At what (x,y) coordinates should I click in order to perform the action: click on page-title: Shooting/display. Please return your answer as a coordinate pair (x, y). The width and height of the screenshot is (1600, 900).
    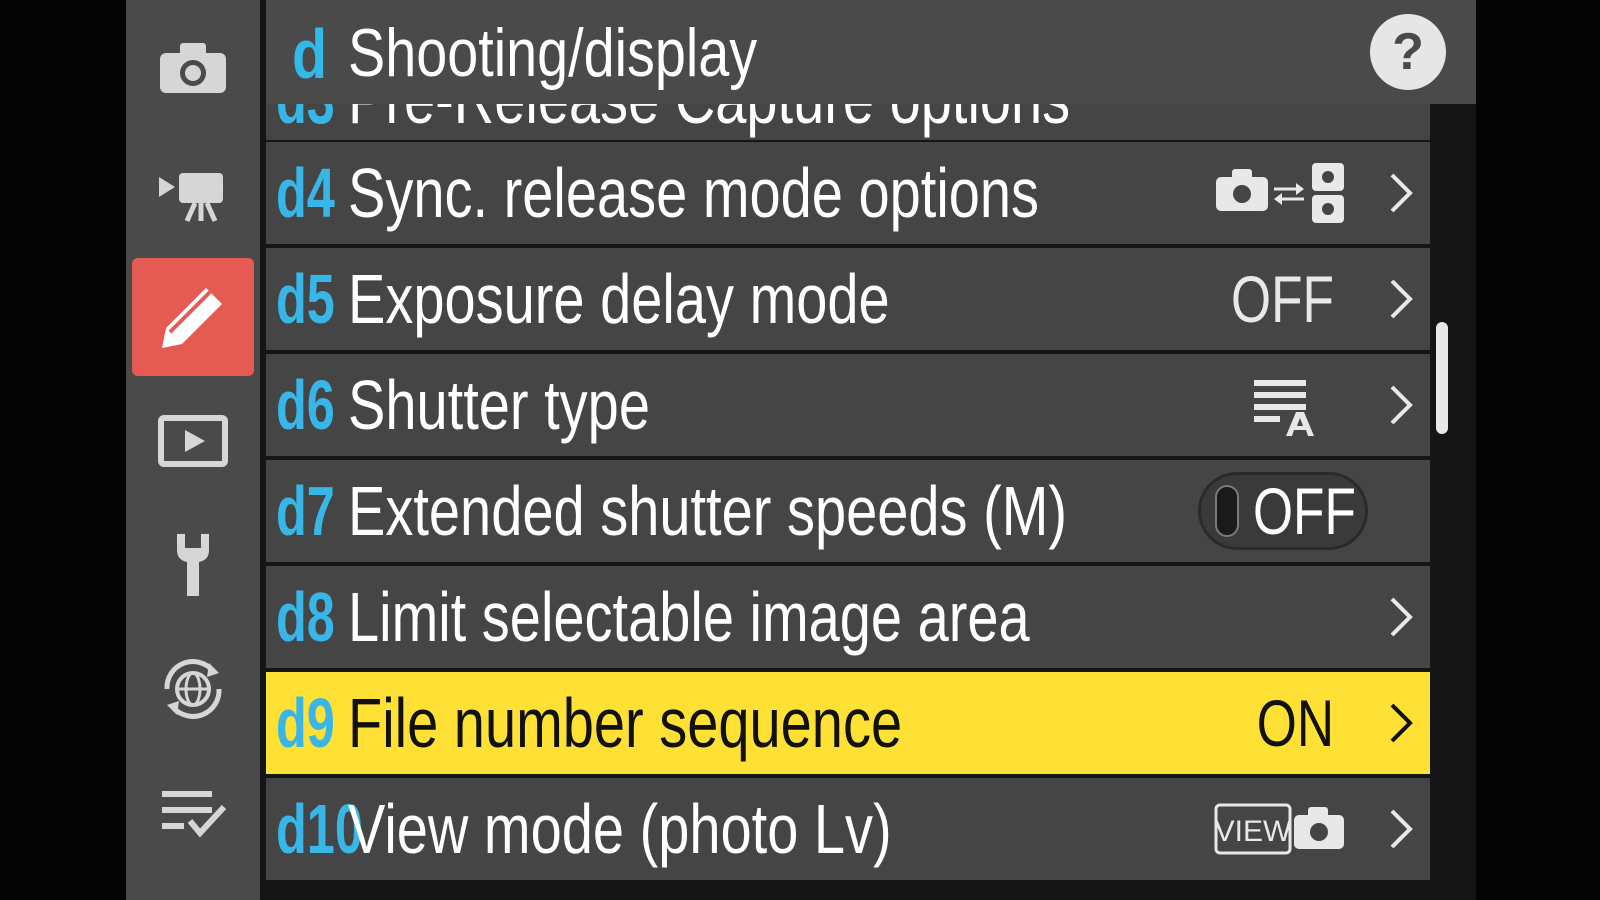
    Looking at the image, I should click on (553, 53).